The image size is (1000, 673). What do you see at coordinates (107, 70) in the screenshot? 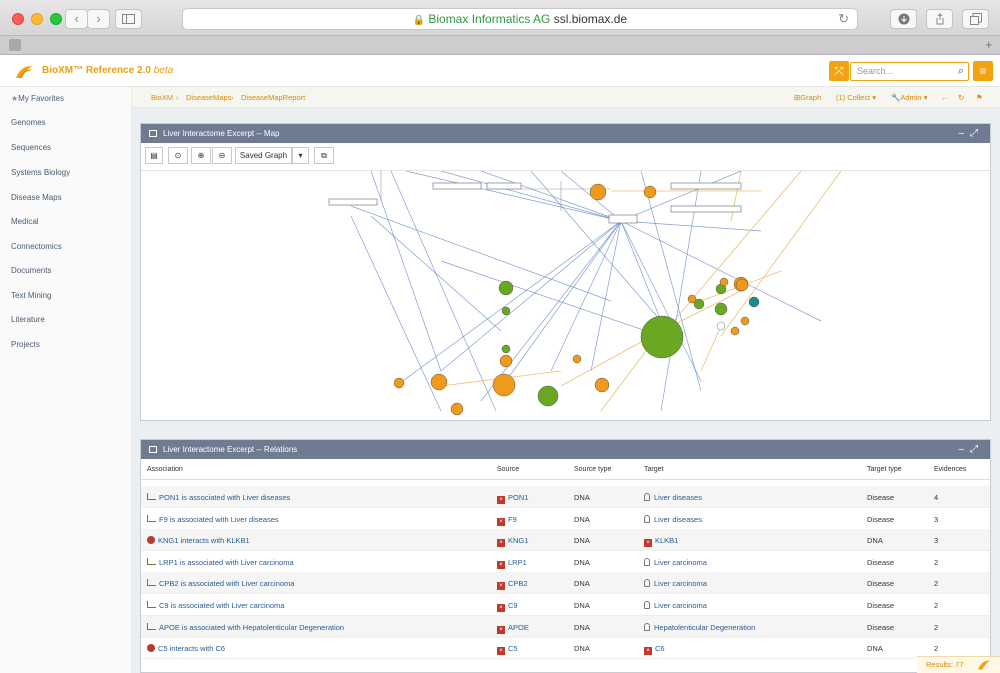
I see `app-title: BioXM™ Reference 2.0 beta` at bounding box center [107, 70].